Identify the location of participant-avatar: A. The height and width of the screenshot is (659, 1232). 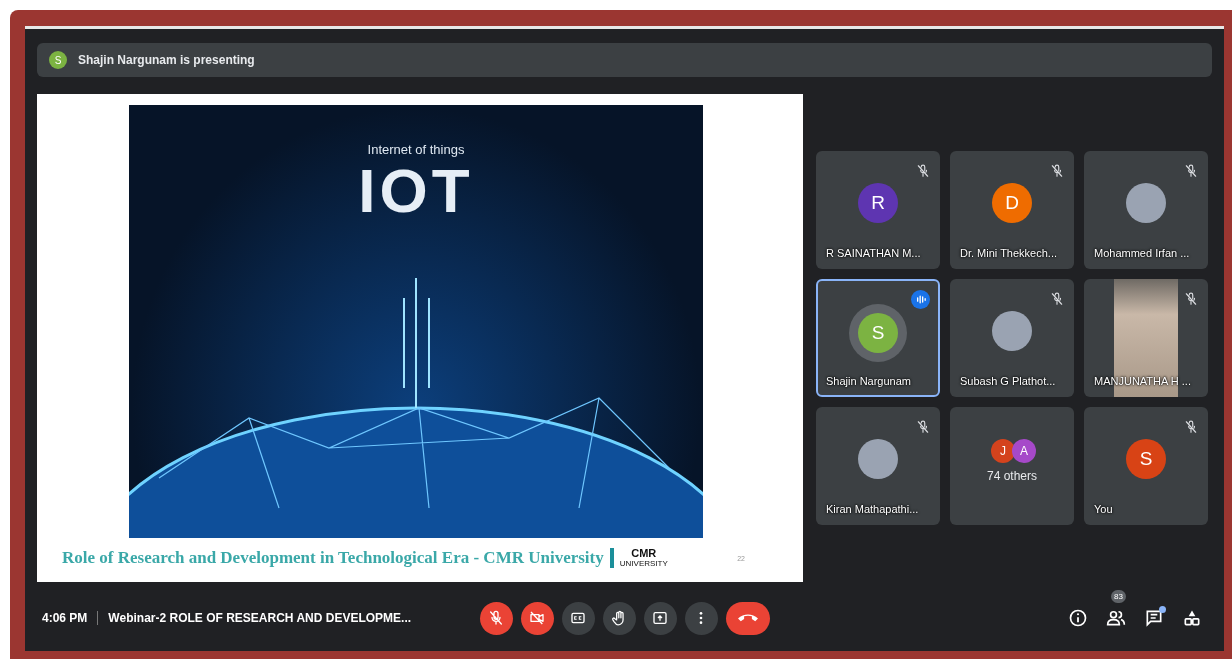
(1024, 451).